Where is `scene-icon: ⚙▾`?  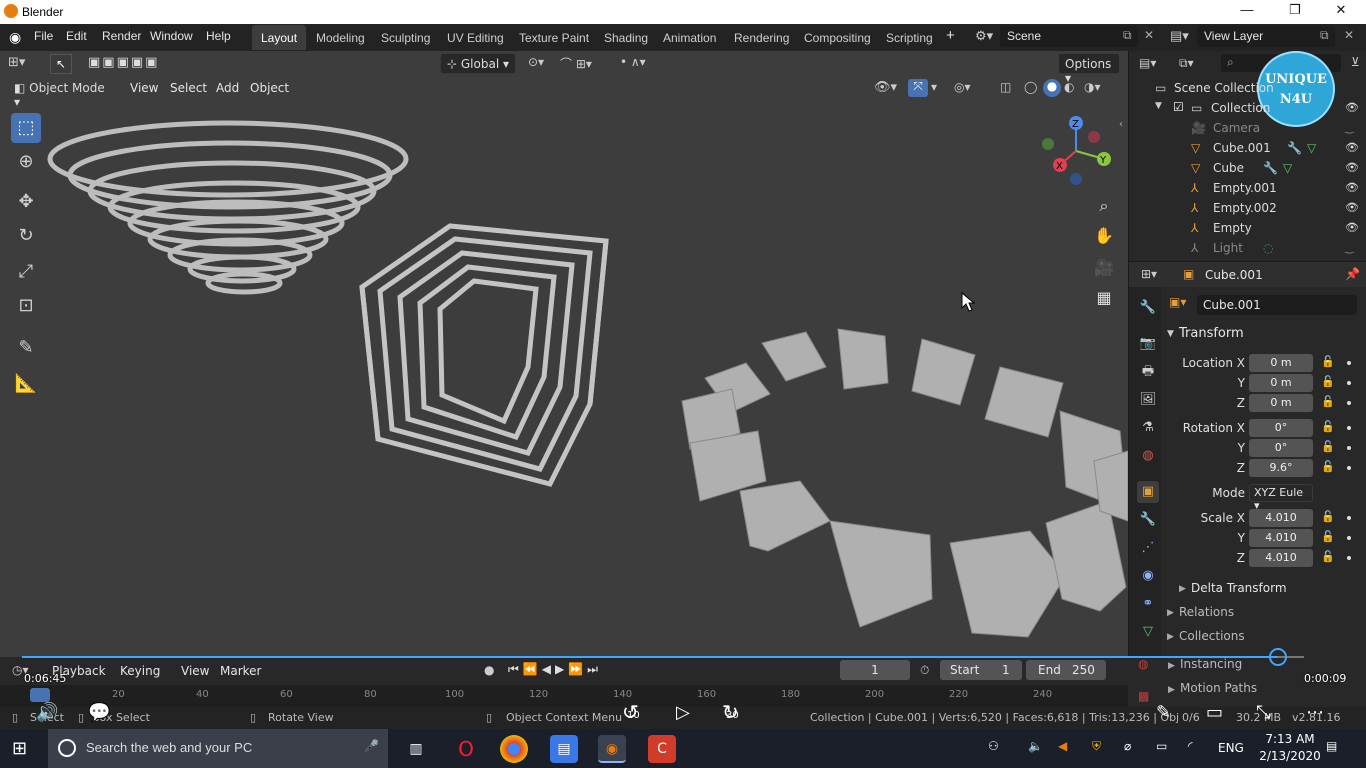
scene-icon: ⚙▾ is located at coordinates (984, 36).